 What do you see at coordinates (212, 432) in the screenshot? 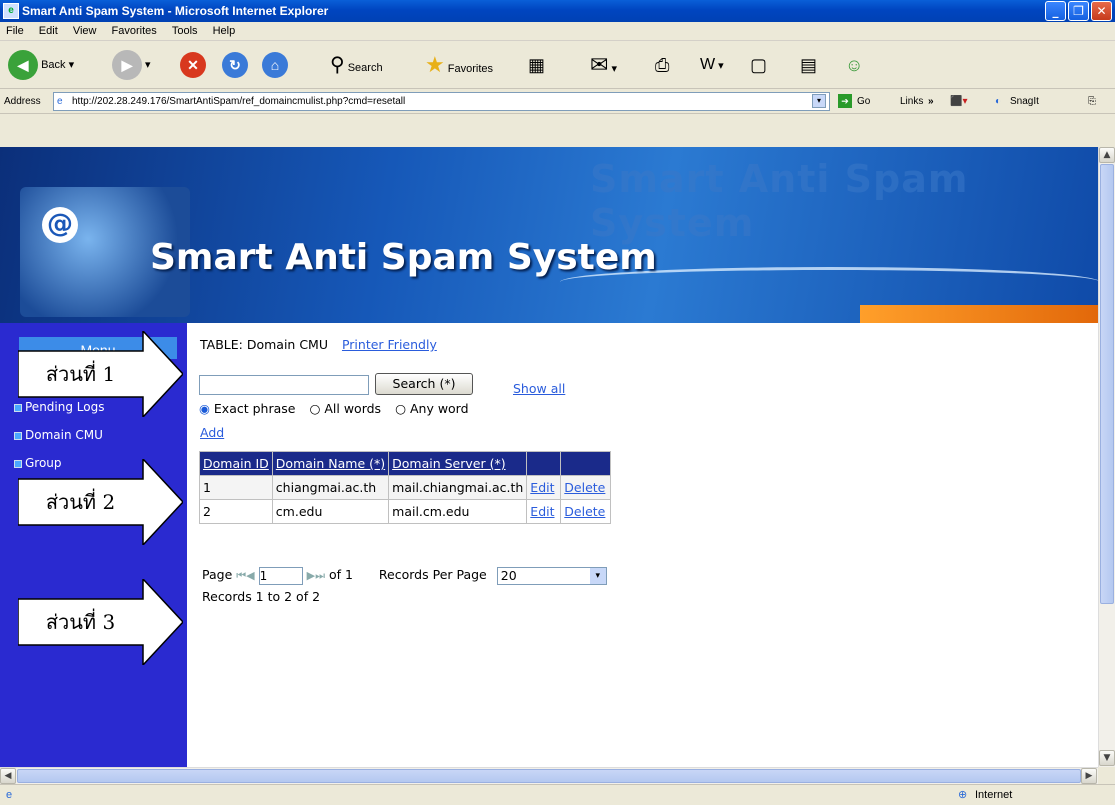
I see `add-link: Add` at bounding box center [212, 432].